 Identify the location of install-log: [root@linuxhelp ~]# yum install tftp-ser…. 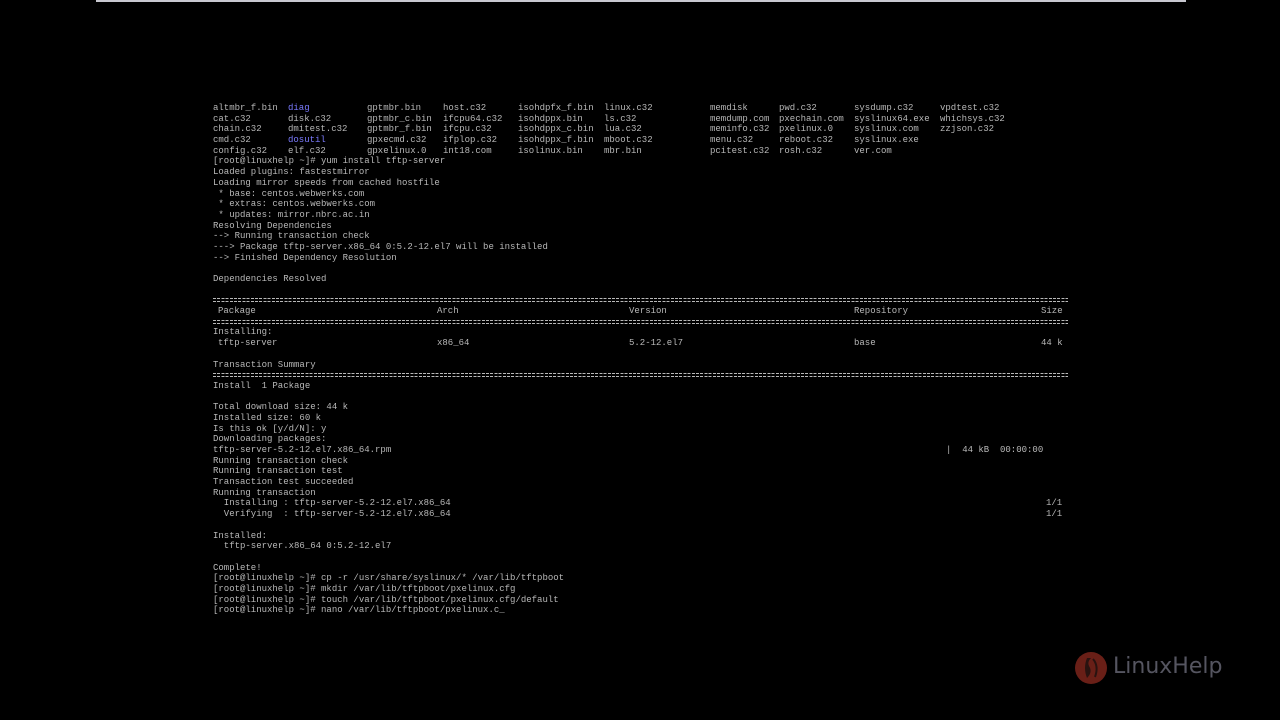
(643, 225).